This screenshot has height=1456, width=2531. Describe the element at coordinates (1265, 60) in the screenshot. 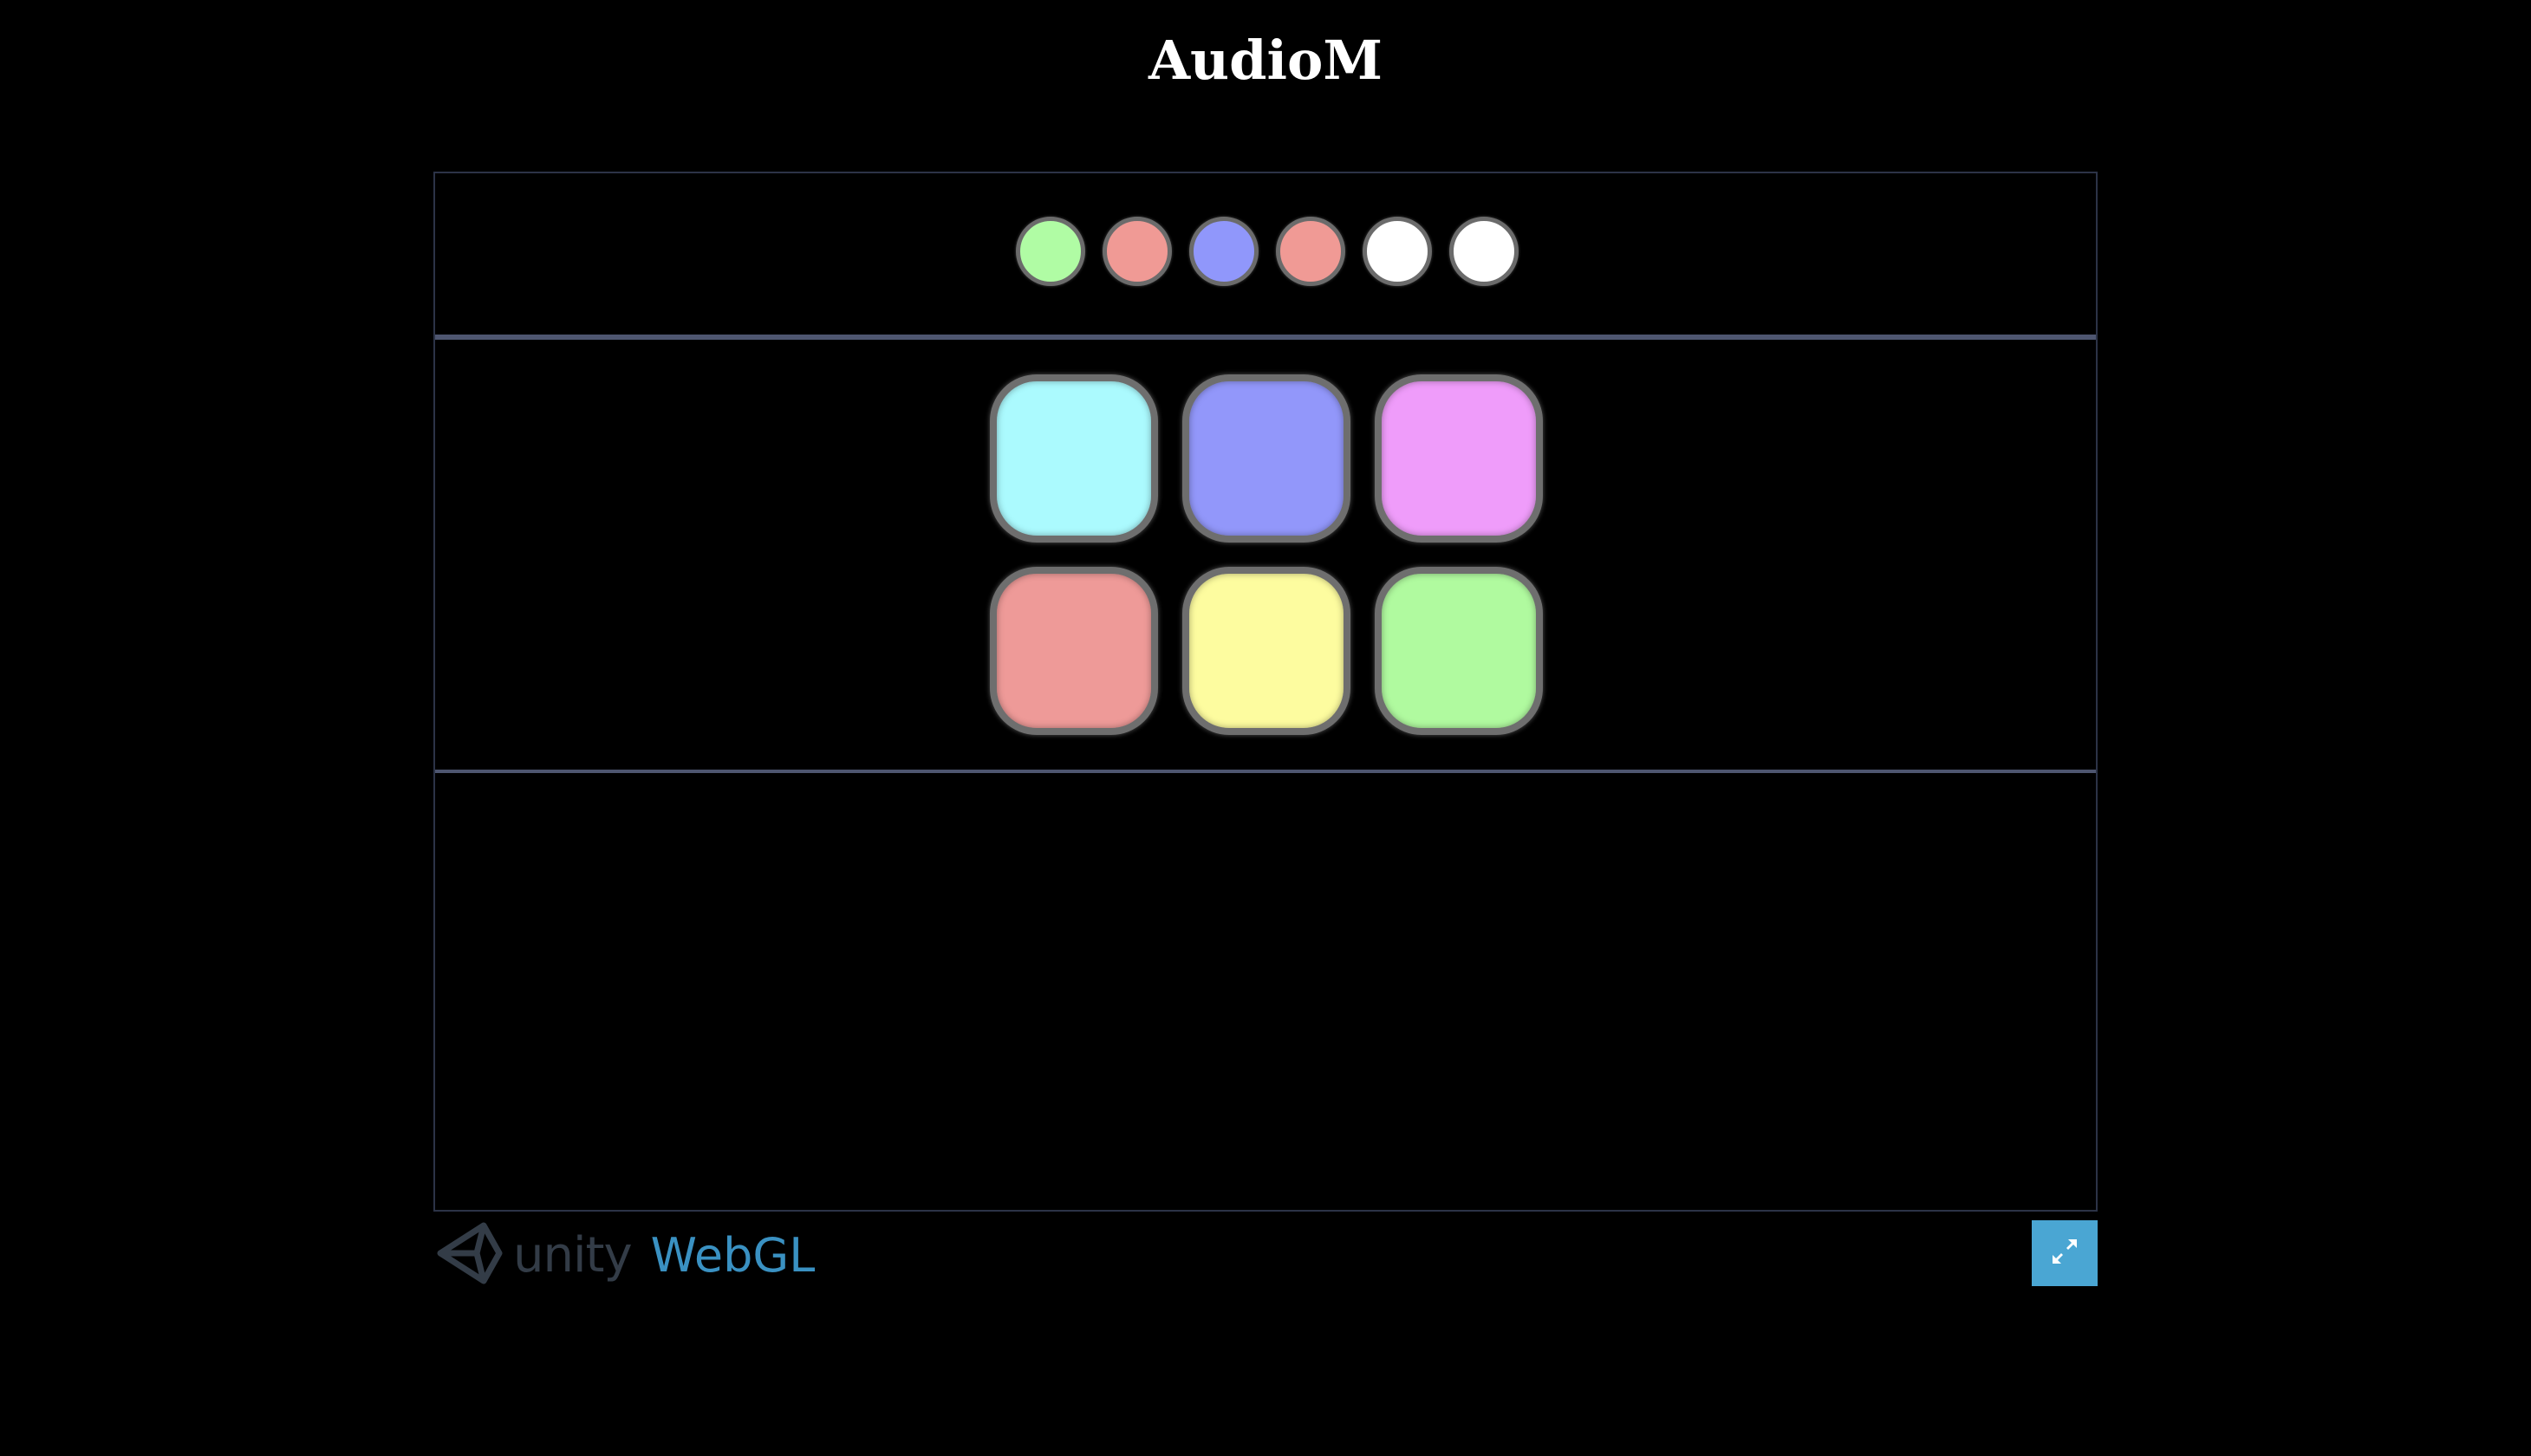

I see `page-title: AudioM` at that location.